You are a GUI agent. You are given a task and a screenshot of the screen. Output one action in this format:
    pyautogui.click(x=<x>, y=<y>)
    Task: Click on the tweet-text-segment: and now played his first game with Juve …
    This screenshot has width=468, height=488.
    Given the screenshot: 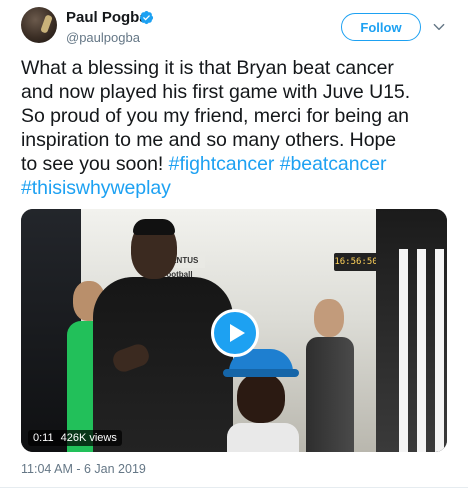 What is the action you would take?
    pyautogui.click(x=216, y=92)
    